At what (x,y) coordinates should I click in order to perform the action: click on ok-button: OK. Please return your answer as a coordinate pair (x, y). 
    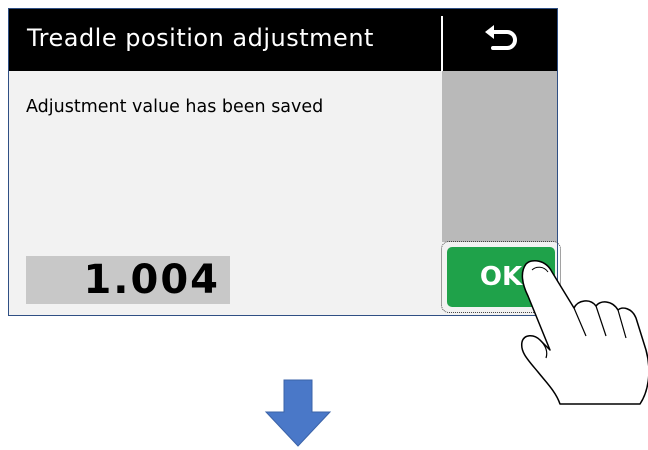
    Looking at the image, I should click on (501, 277).